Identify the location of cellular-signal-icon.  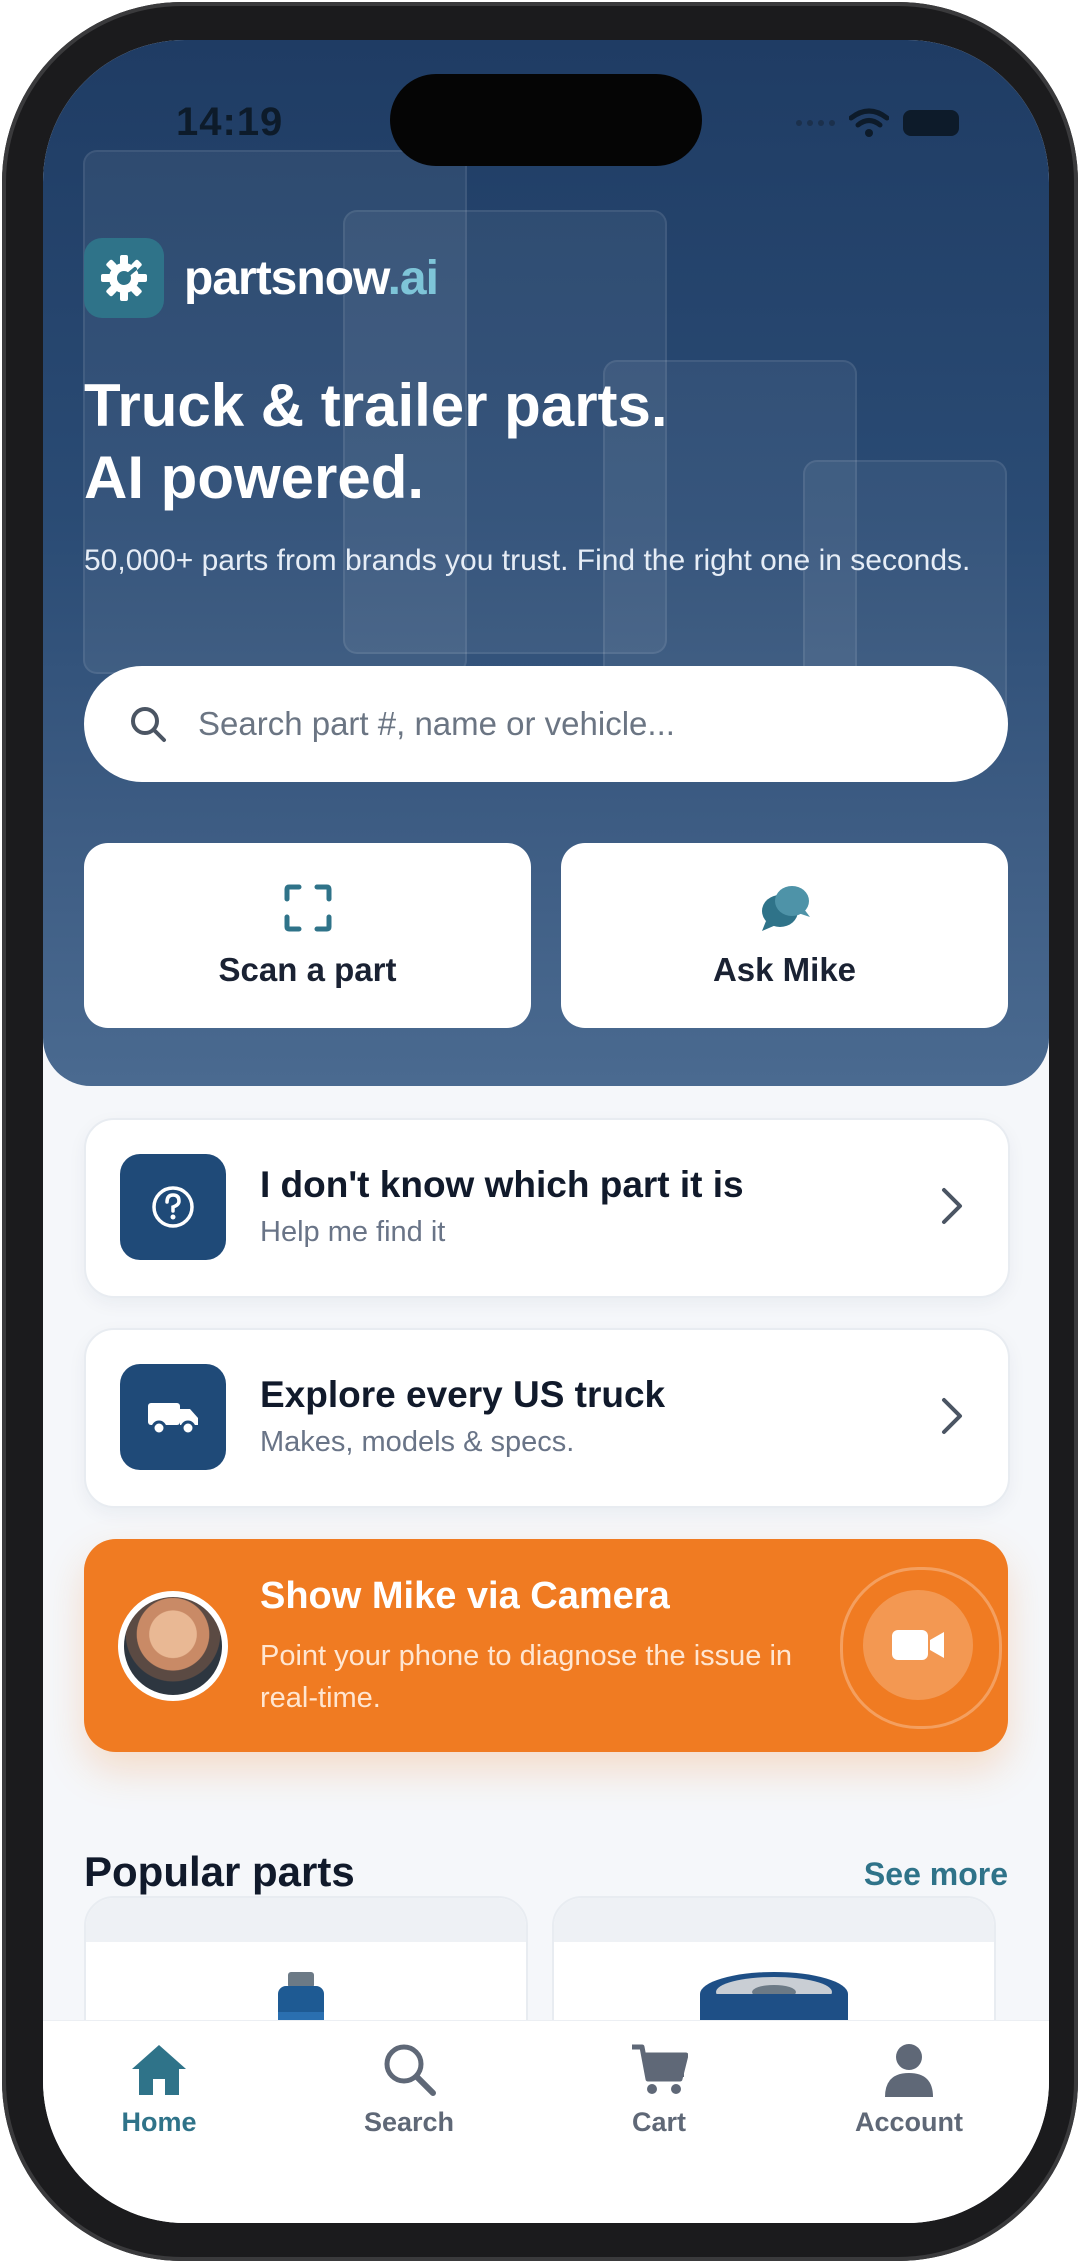
(815, 123).